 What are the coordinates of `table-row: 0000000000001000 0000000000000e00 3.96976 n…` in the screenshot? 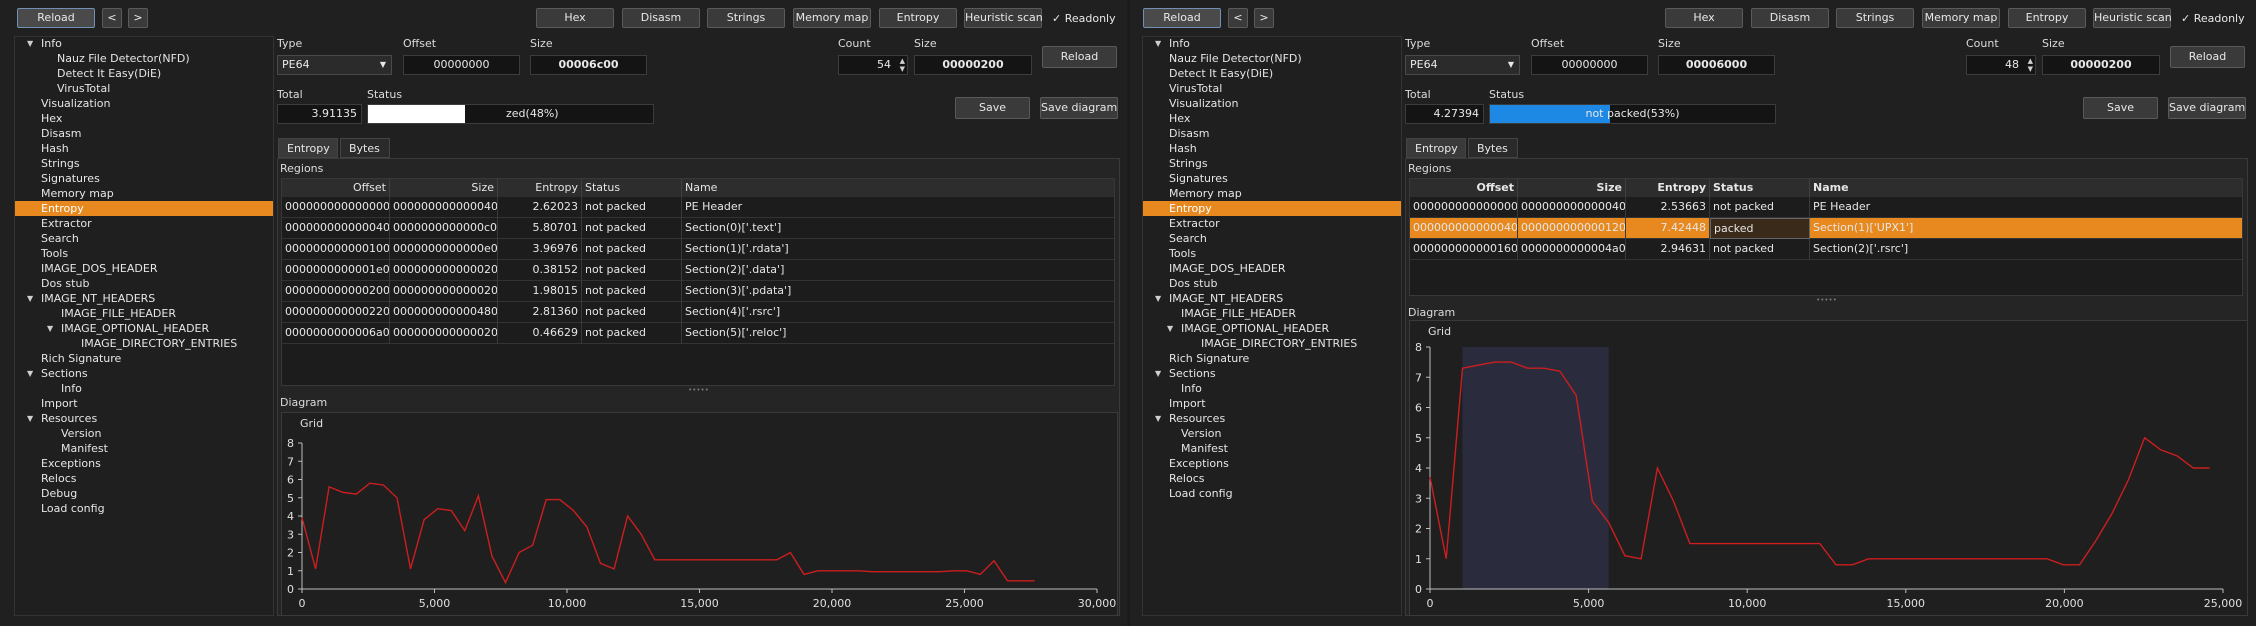 It's located at (698, 249).